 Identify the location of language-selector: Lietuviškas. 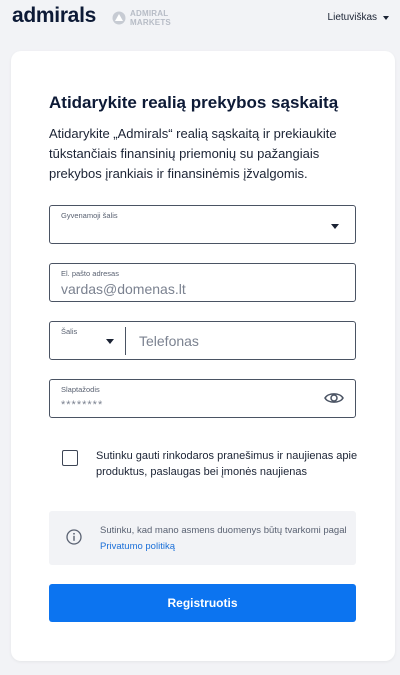
(358, 17).